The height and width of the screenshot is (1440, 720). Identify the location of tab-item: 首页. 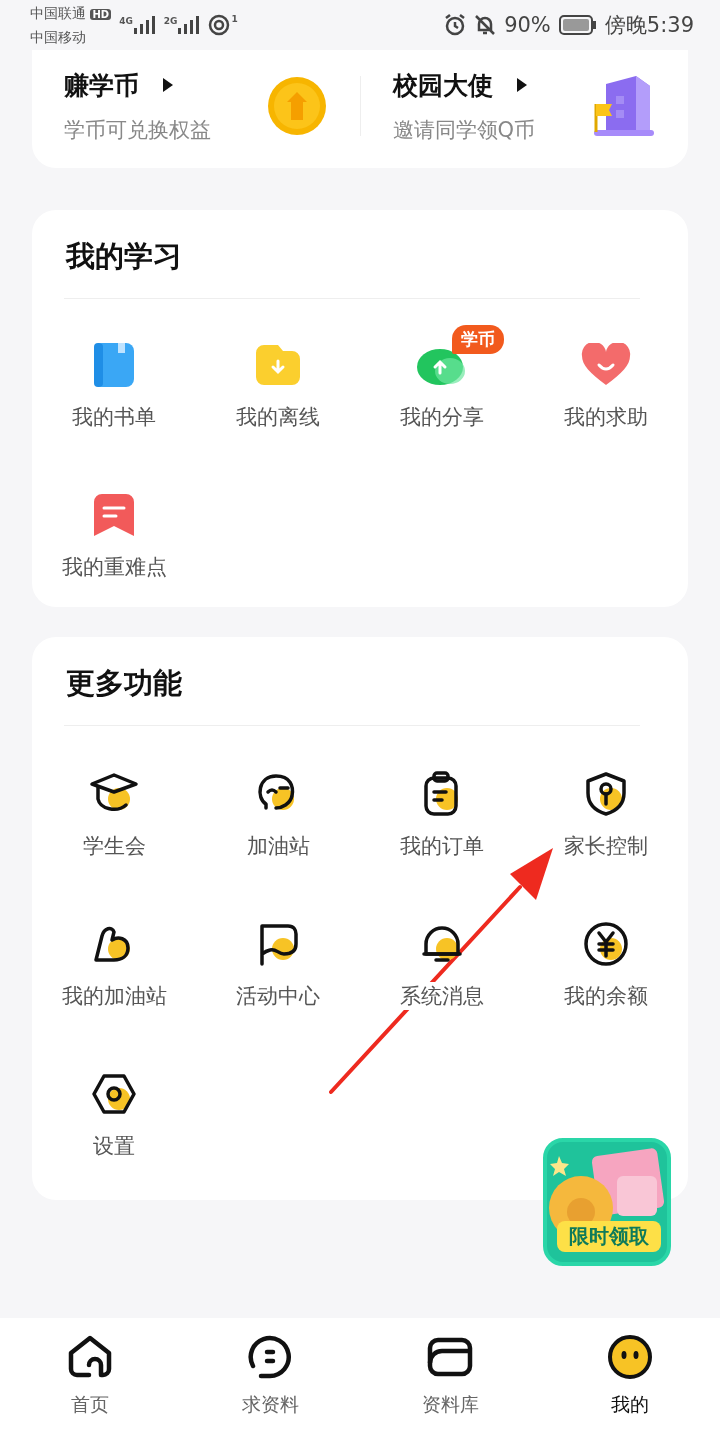
(90, 1387).